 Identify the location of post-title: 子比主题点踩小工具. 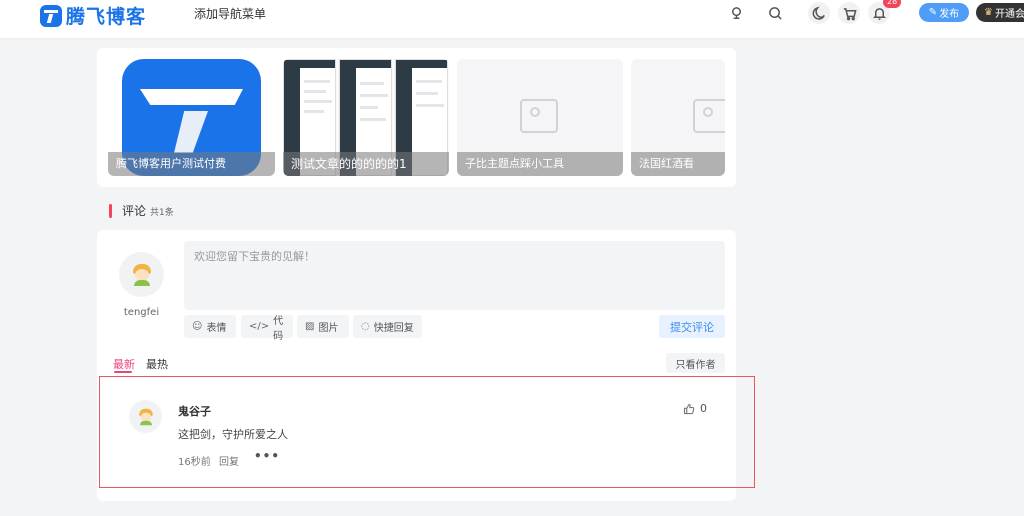
(540, 164).